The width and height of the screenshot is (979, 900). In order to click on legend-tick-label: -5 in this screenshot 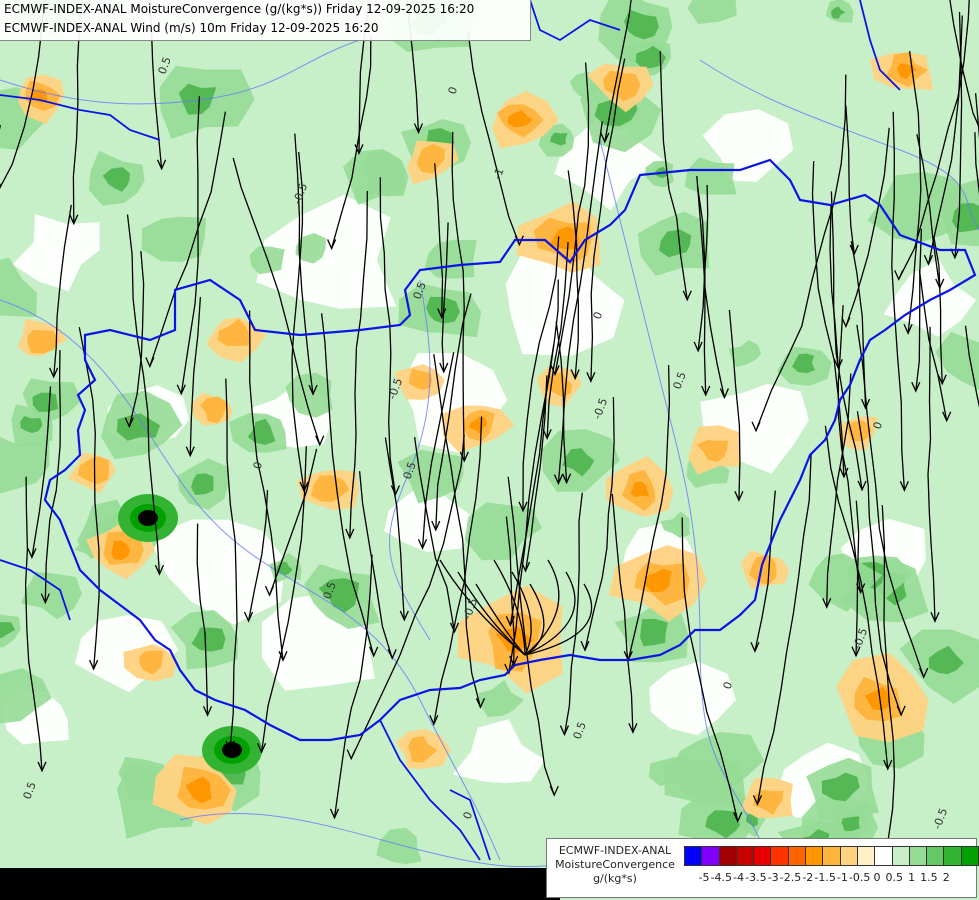, I will do `click(704, 877)`.